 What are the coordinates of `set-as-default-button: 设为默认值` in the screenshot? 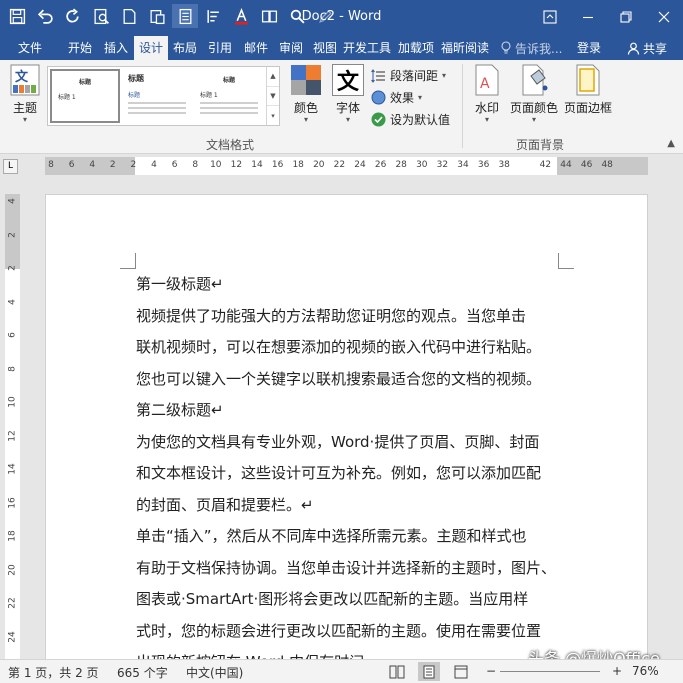 It's located at (410, 119).